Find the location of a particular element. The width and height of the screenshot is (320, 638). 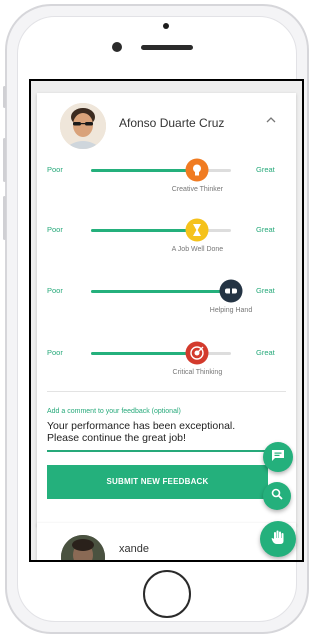

search-icon is located at coordinates (277, 496).